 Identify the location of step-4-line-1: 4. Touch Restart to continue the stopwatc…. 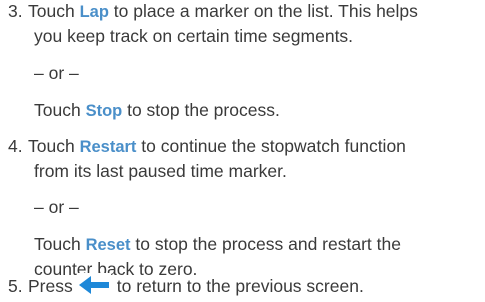
(207, 146).